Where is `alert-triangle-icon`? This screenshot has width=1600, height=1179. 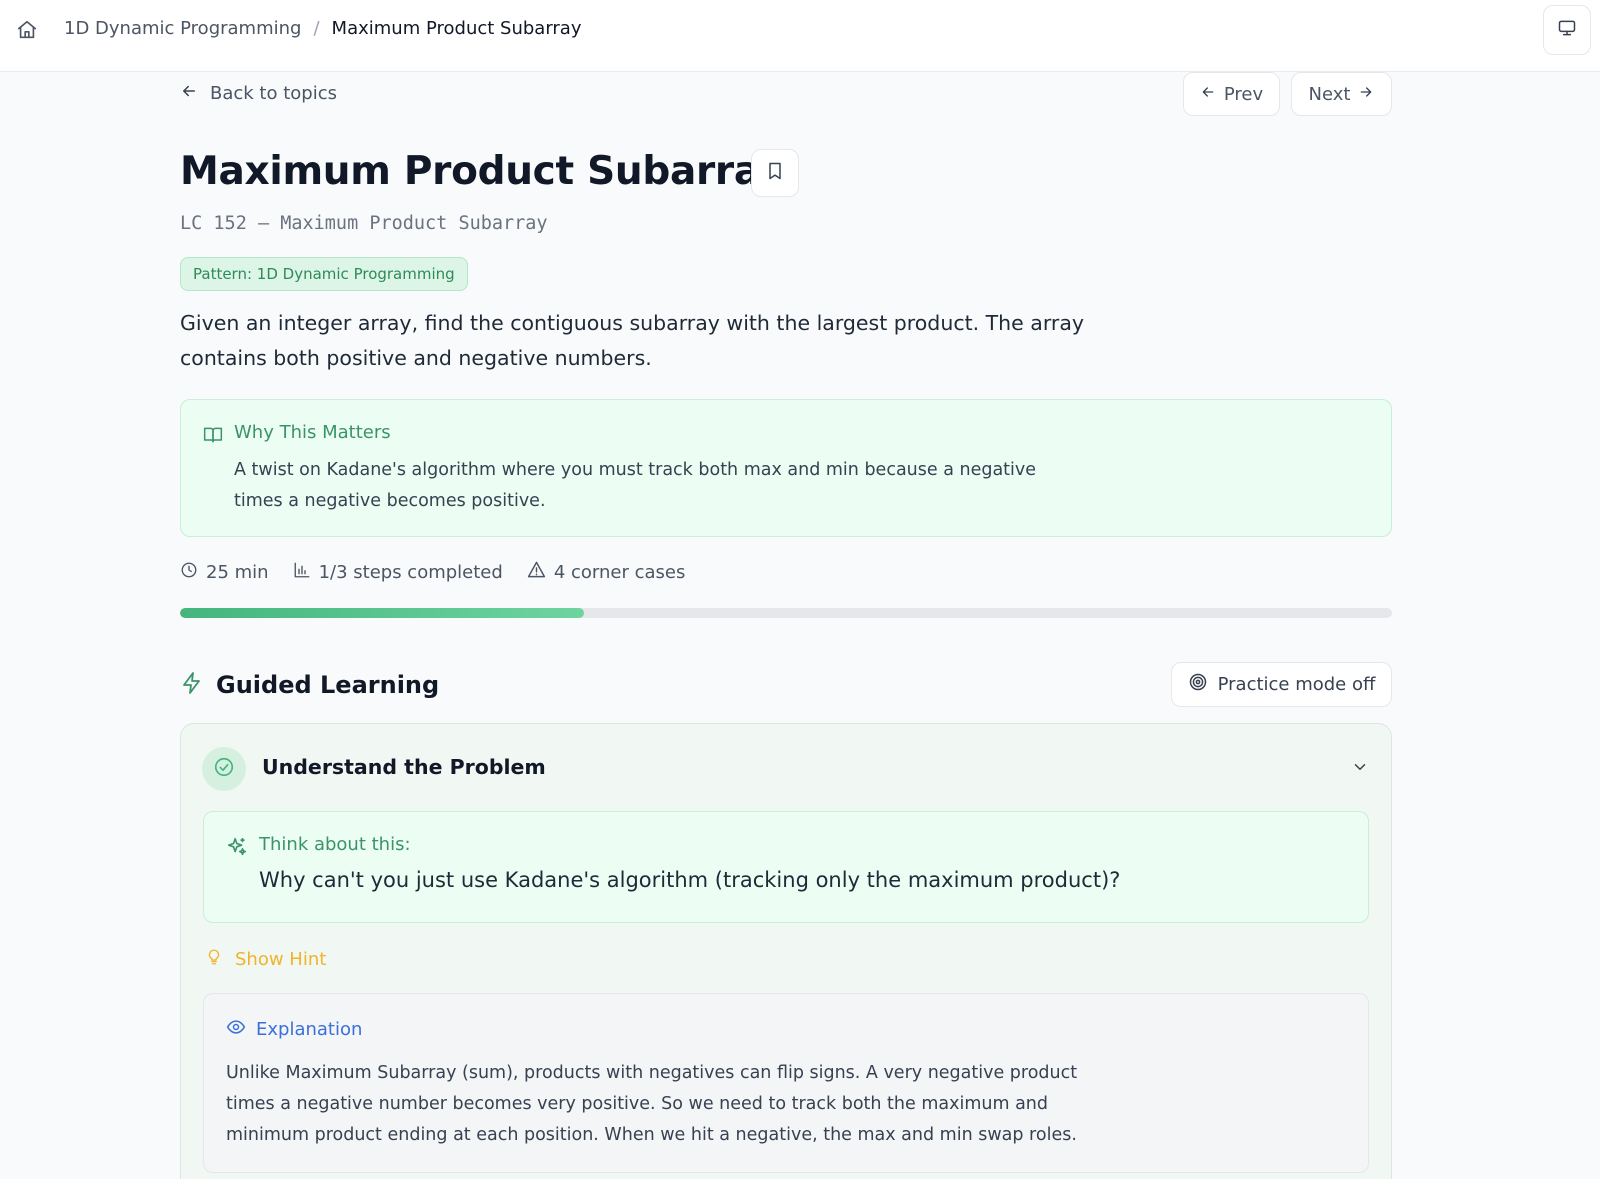
alert-triangle-icon is located at coordinates (540, 572).